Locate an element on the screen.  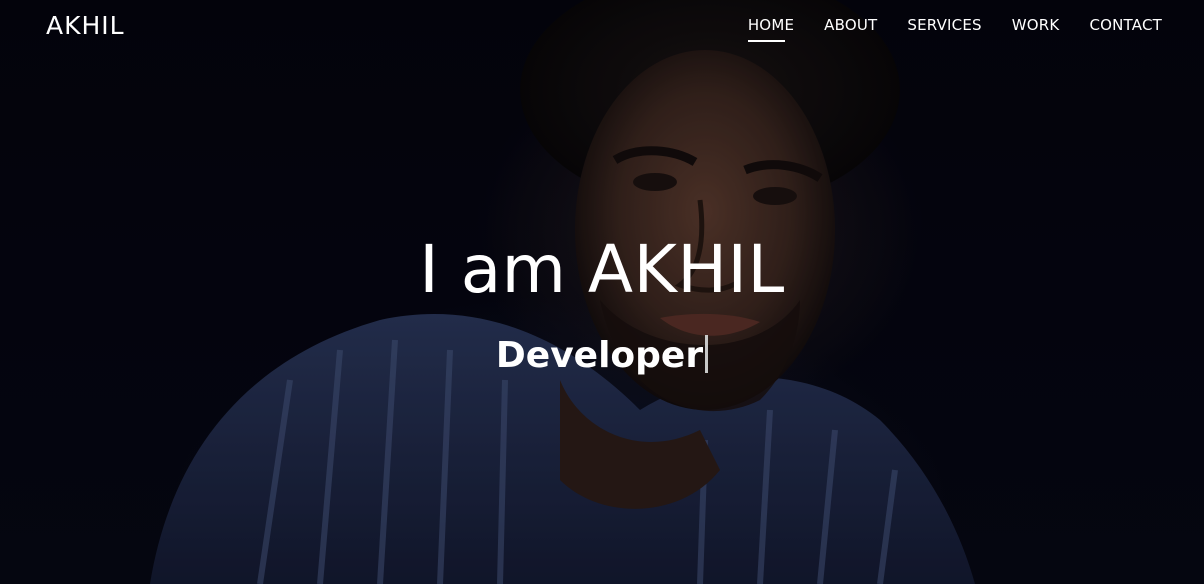
typing-cursor is located at coordinates (707, 354).